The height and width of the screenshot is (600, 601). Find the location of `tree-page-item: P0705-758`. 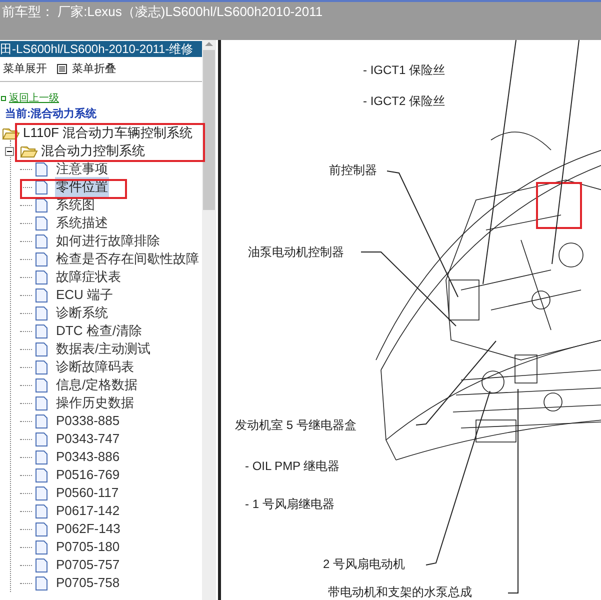

tree-page-item: P0705-758 is located at coordinates (88, 583).